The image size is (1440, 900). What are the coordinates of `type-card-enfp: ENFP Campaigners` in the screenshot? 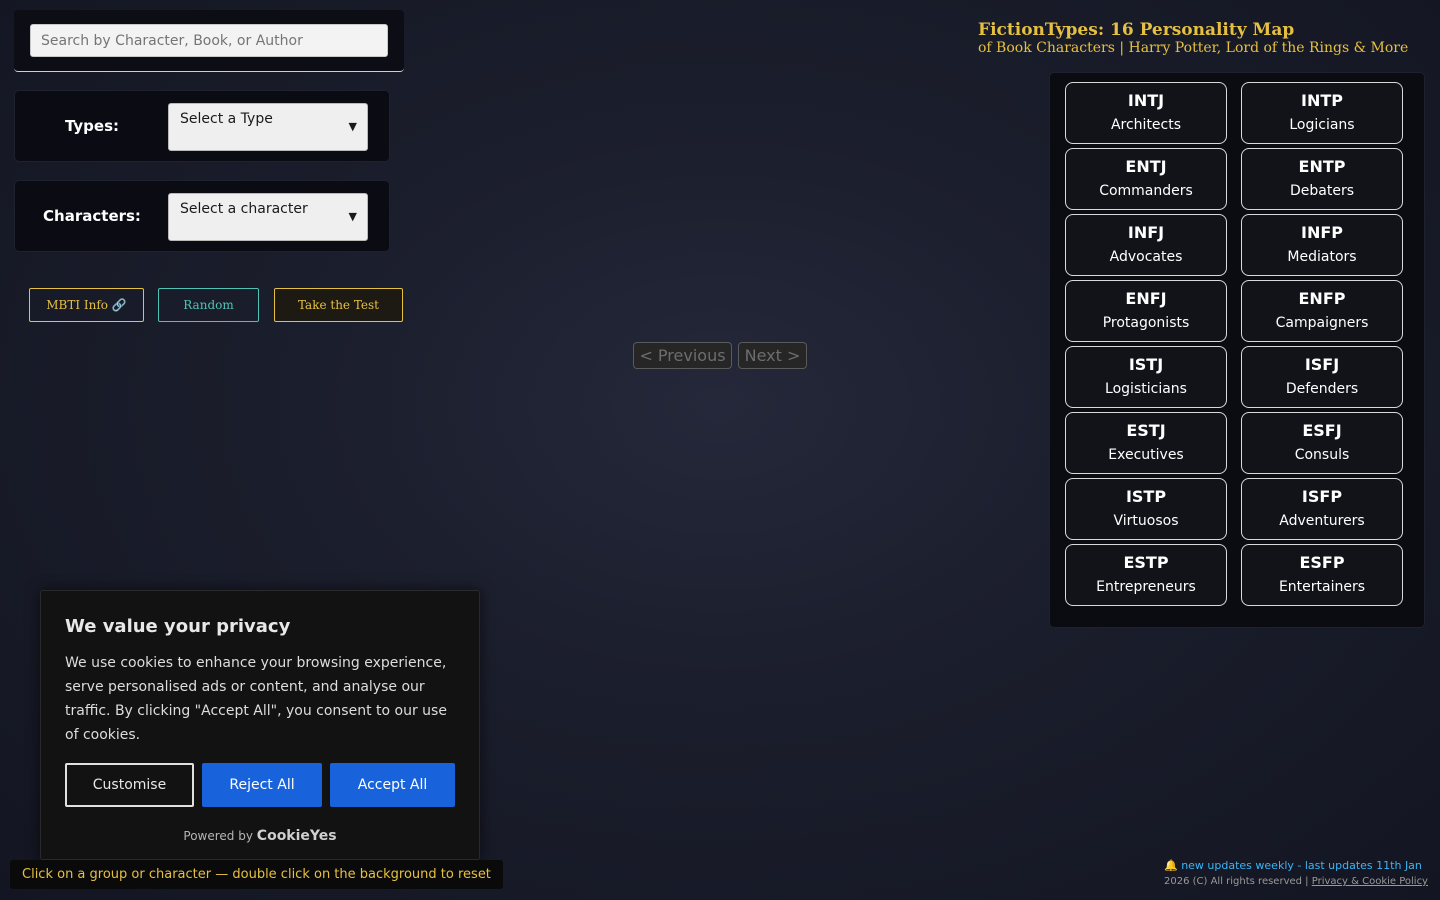 It's located at (1322, 311).